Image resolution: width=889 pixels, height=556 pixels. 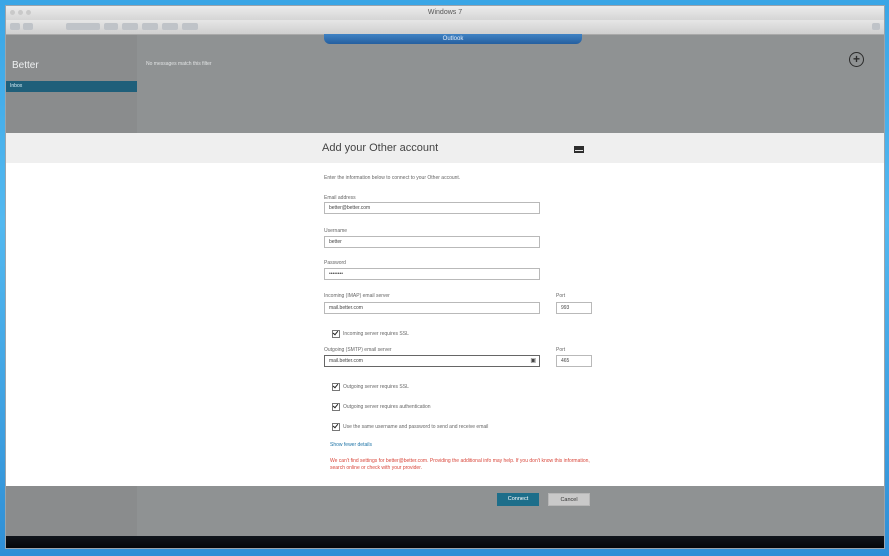 What do you see at coordinates (358, 350) in the screenshot?
I see `outgoing-server-label: Outgoing (SMTP) email server` at bounding box center [358, 350].